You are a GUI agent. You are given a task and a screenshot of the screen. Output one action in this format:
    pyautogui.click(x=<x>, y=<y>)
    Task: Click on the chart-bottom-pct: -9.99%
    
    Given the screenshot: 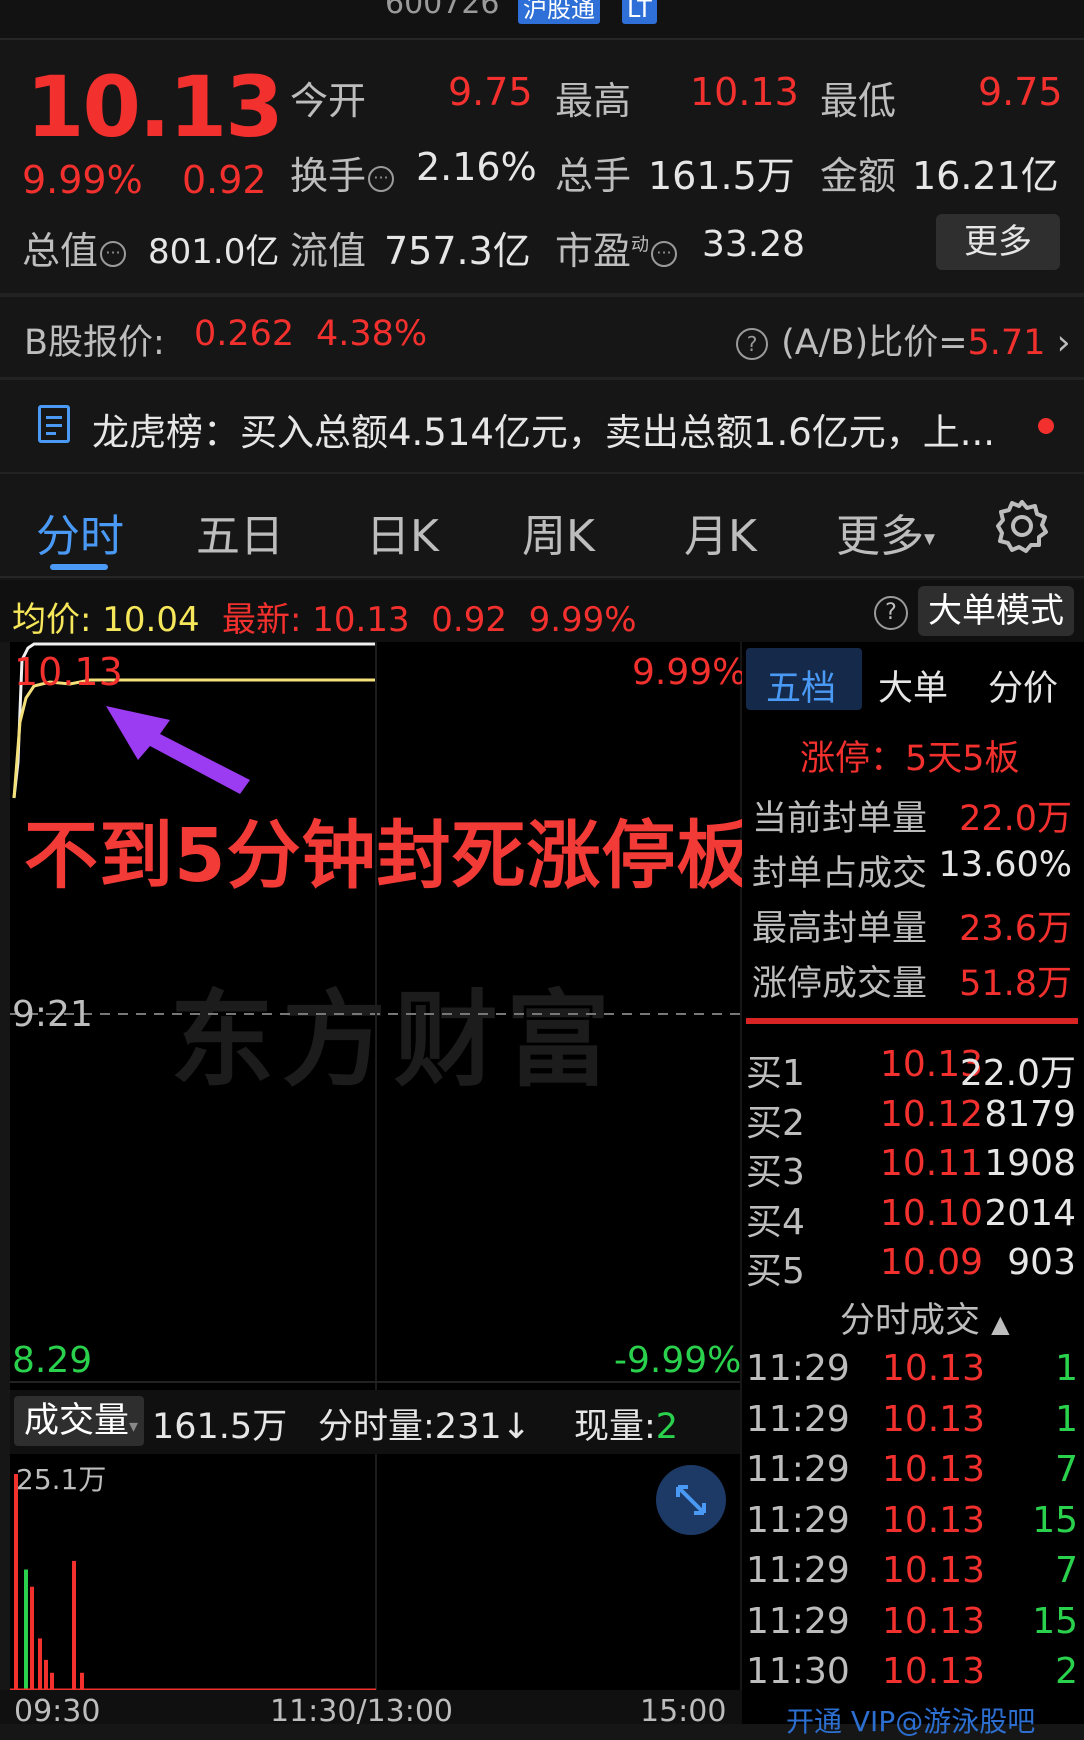 What is the action you would take?
    pyautogui.click(x=678, y=1360)
    